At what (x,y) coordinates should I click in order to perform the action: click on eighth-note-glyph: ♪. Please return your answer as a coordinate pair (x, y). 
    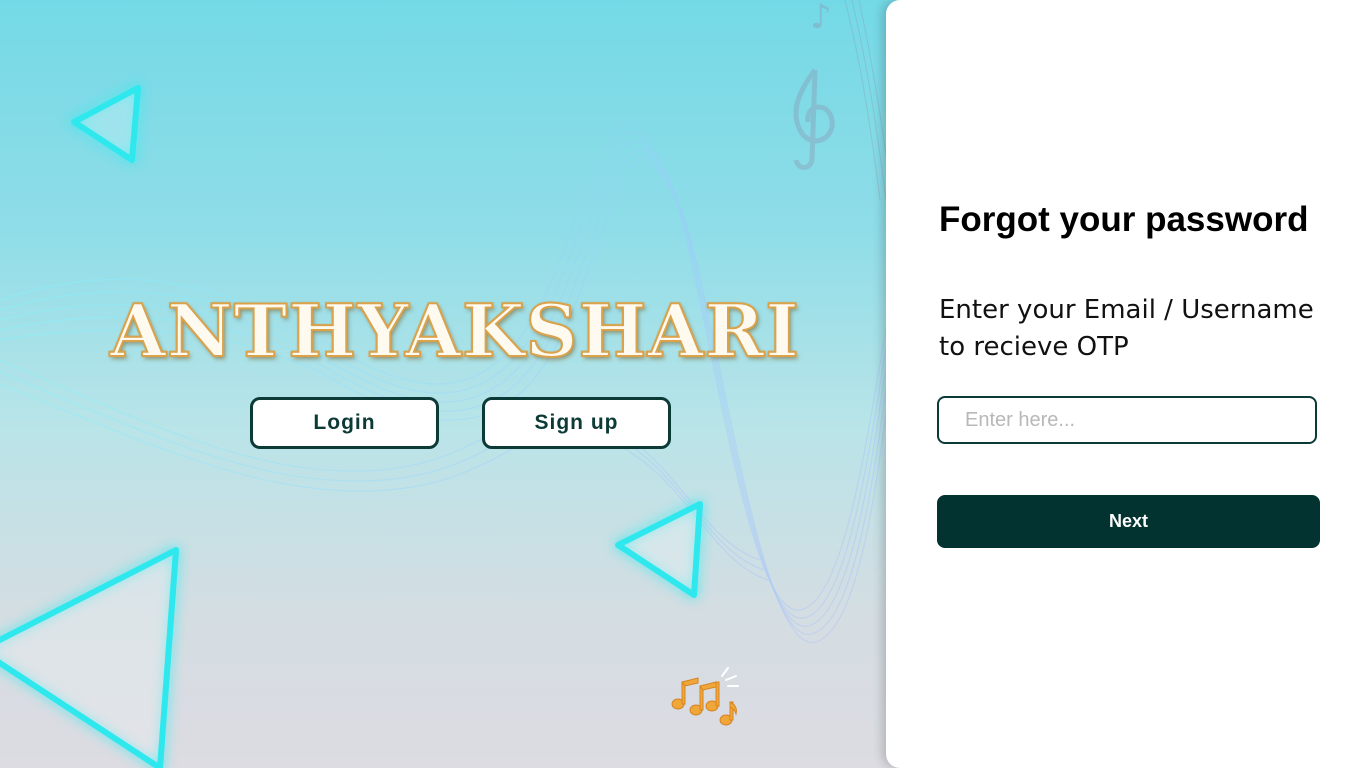
    Looking at the image, I should click on (821, 18).